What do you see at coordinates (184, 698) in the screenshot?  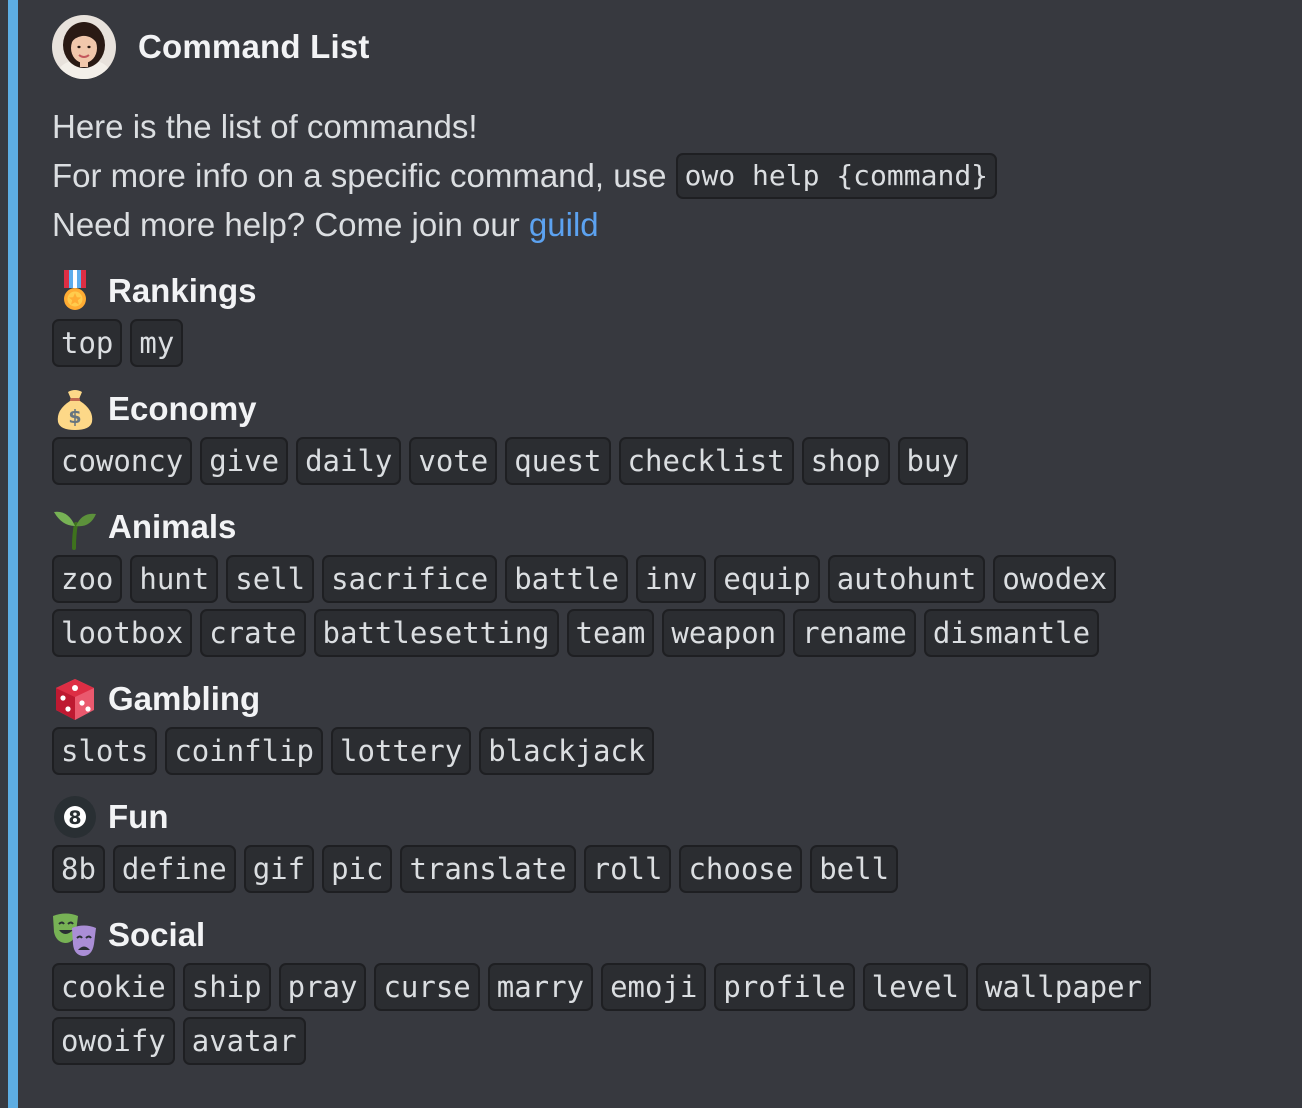 I see `section-name: Gambling` at bounding box center [184, 698].